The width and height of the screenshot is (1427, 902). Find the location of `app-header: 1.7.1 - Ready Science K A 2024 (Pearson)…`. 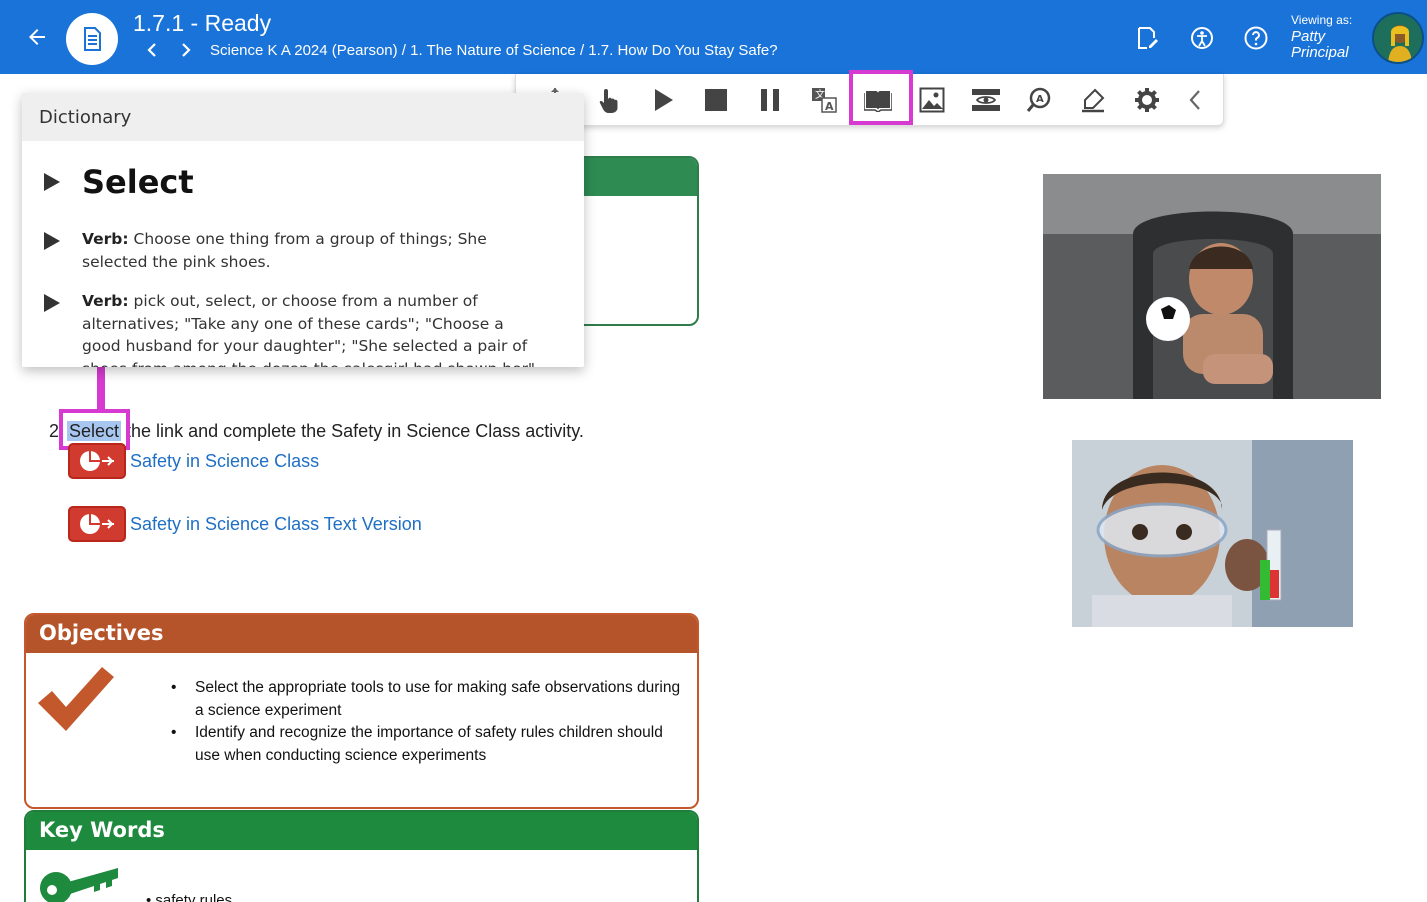

app-header: 1.7.1 - Ready Science K A 2024 (Pearson)… is located at coordinates (713, 37).